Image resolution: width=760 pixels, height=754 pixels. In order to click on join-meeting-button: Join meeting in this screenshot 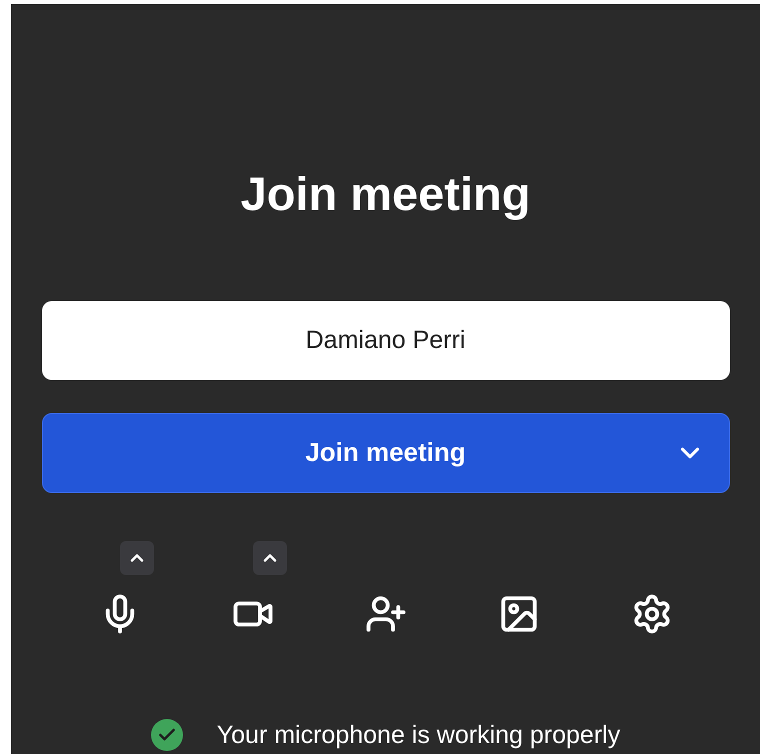, I will do `click(386, 452)`.